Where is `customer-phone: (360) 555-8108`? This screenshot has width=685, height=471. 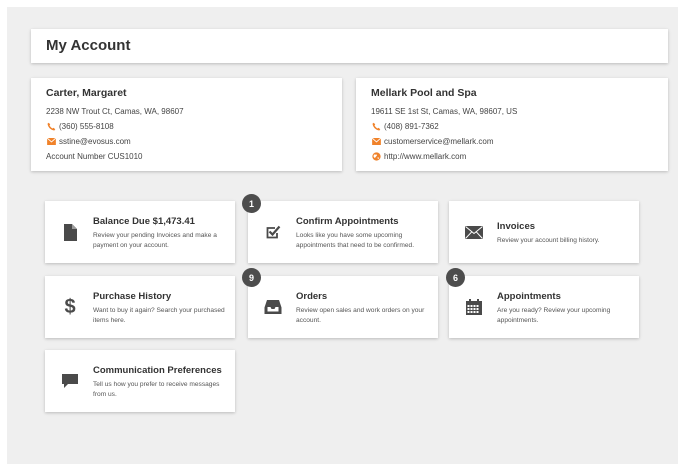
customer-phone: (360) 555-8108 is located at coordinates (80, 126).